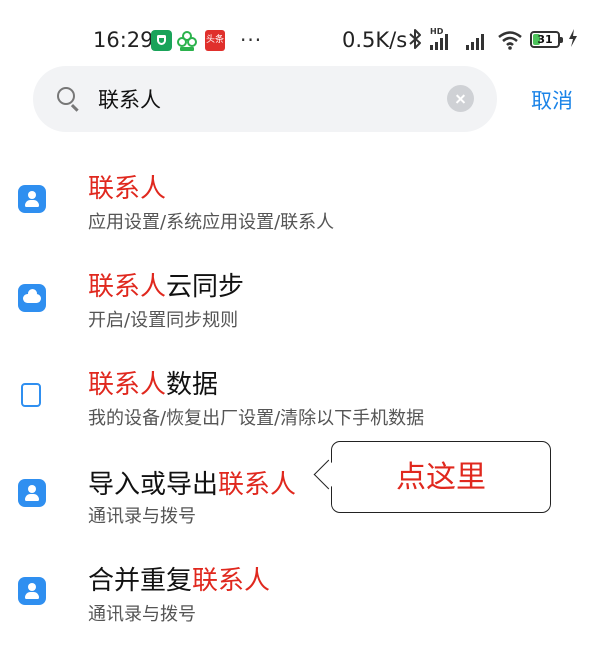  What do you see at coordinates (375, 40) in the screenshot?
I see `network-speed: 0.5K/s` at bounding box center [375, 40].